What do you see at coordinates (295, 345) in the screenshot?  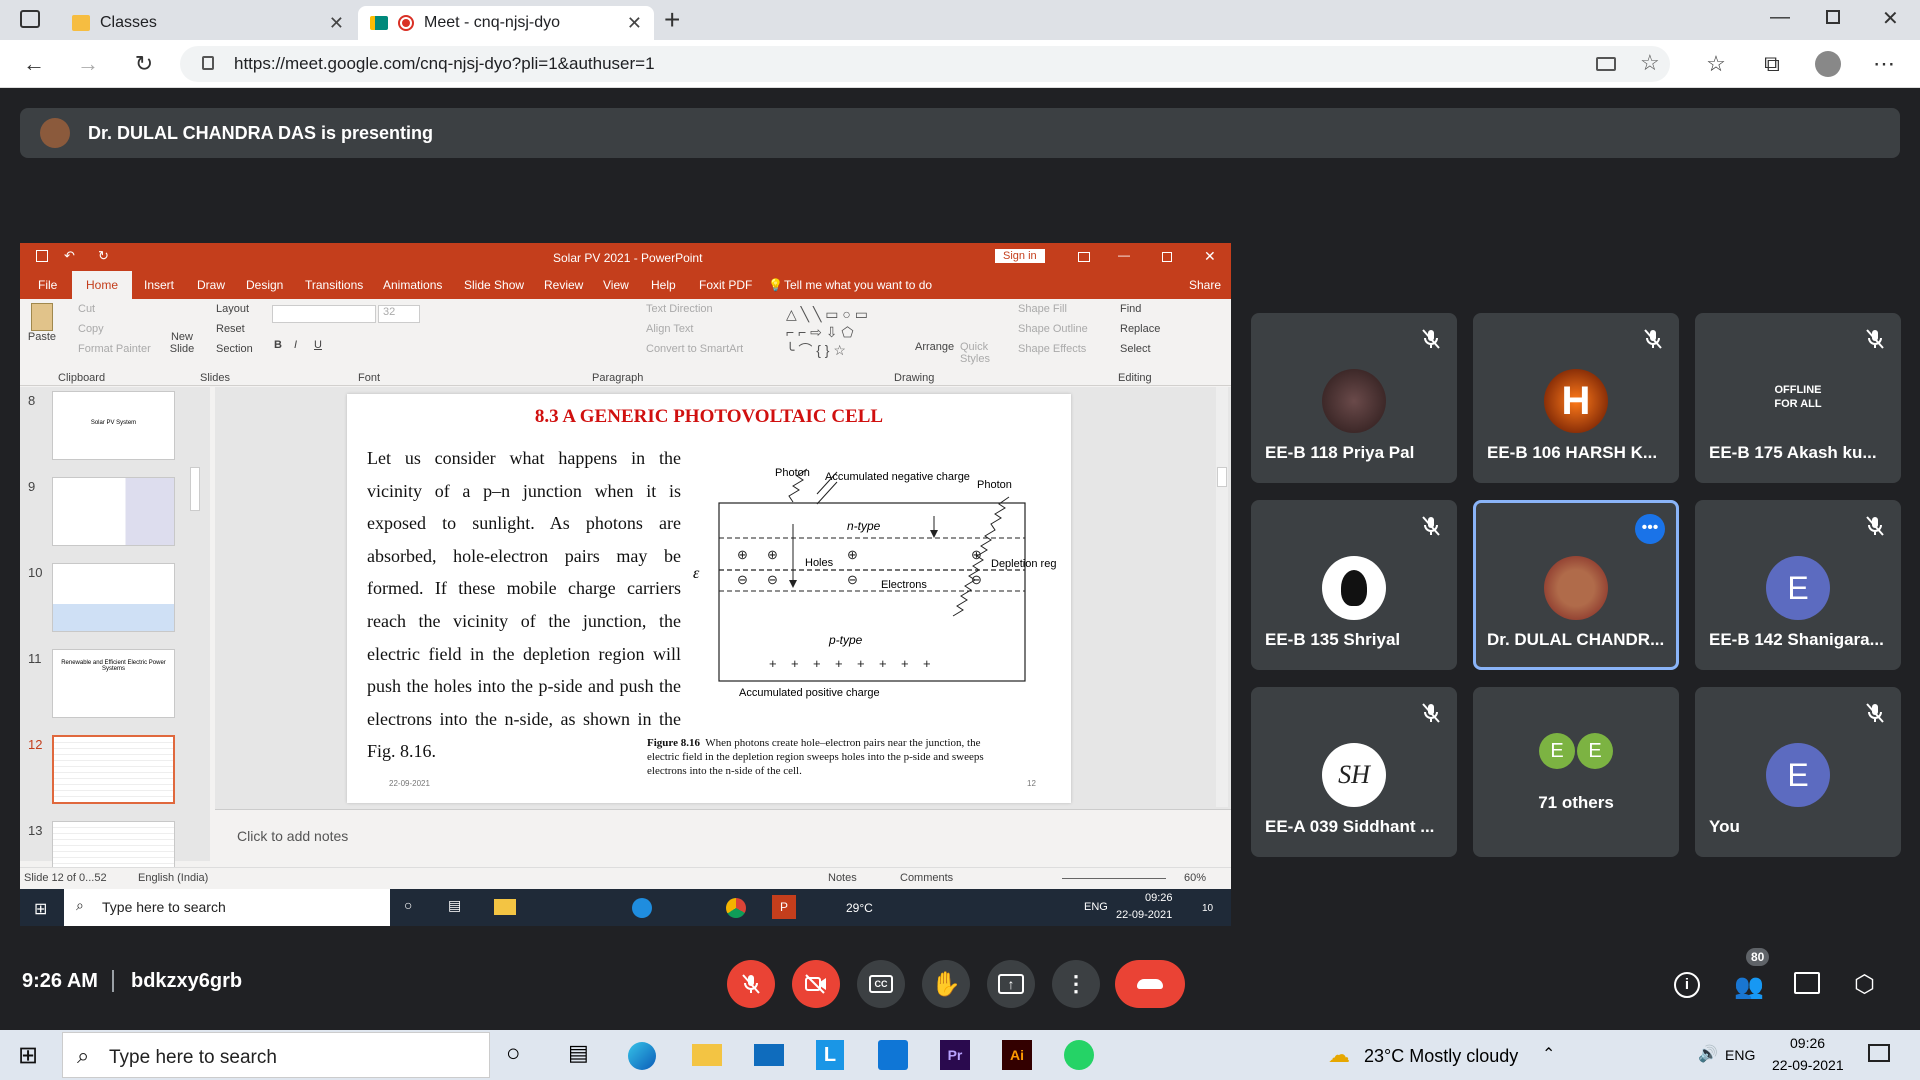 I see `italic-button: I` at bounding box center [295, 345].